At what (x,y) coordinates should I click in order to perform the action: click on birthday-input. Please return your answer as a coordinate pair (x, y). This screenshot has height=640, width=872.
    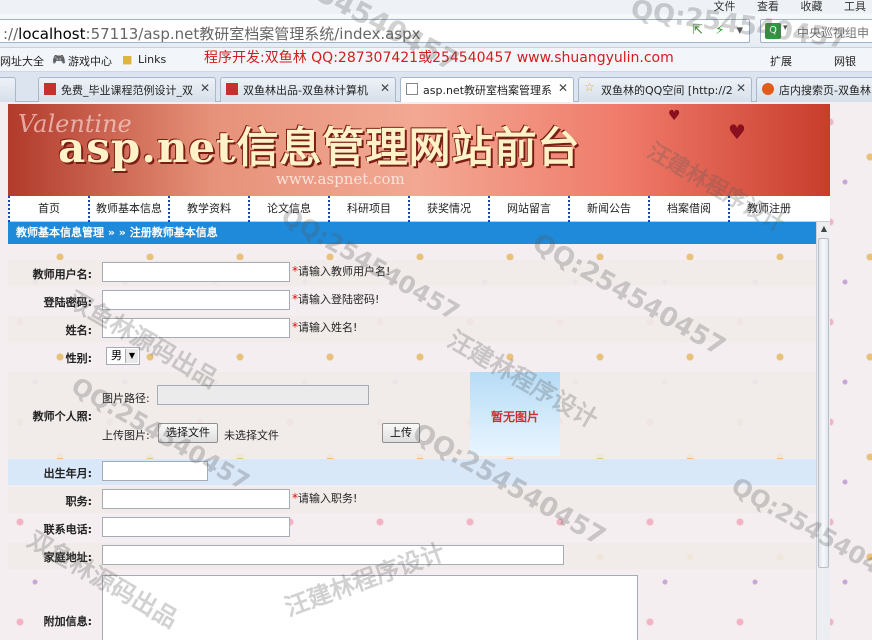
    Looking at the image, I should click on (155, 471).